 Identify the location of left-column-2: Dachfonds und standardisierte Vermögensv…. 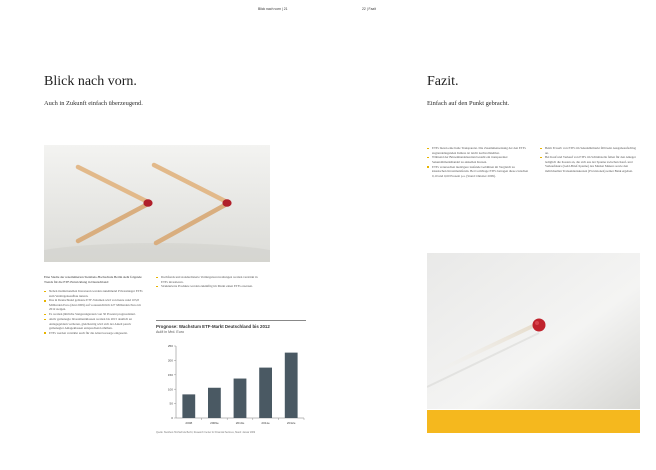
(209, 282).